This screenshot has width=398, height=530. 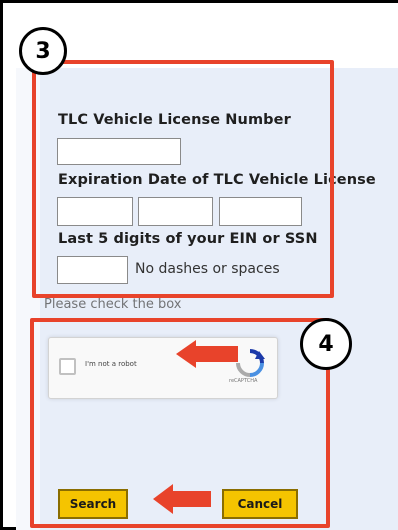 What do you see at coordinates (326, 344) in the screenshot?
I see `step-4-badge: 4` at bounding box center [326, 344].